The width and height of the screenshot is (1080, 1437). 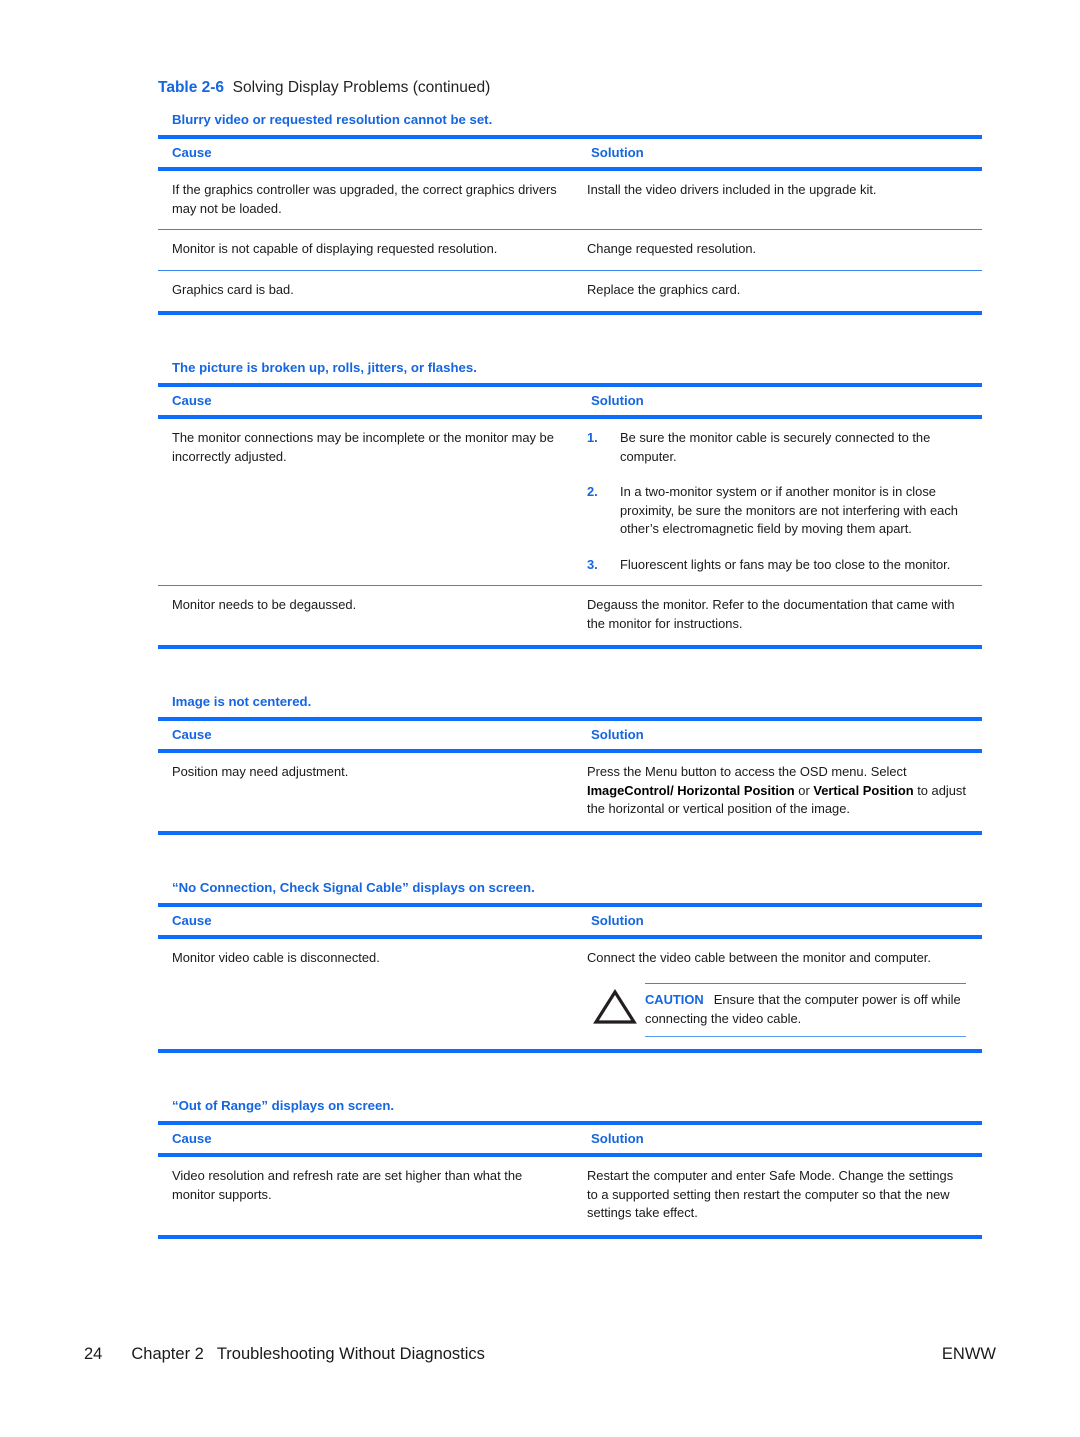 What do you see at coordinates (779, 250) in the screenshot?
I see `solution-cell: Change requested resolution.` at bounding box center [779, 250].